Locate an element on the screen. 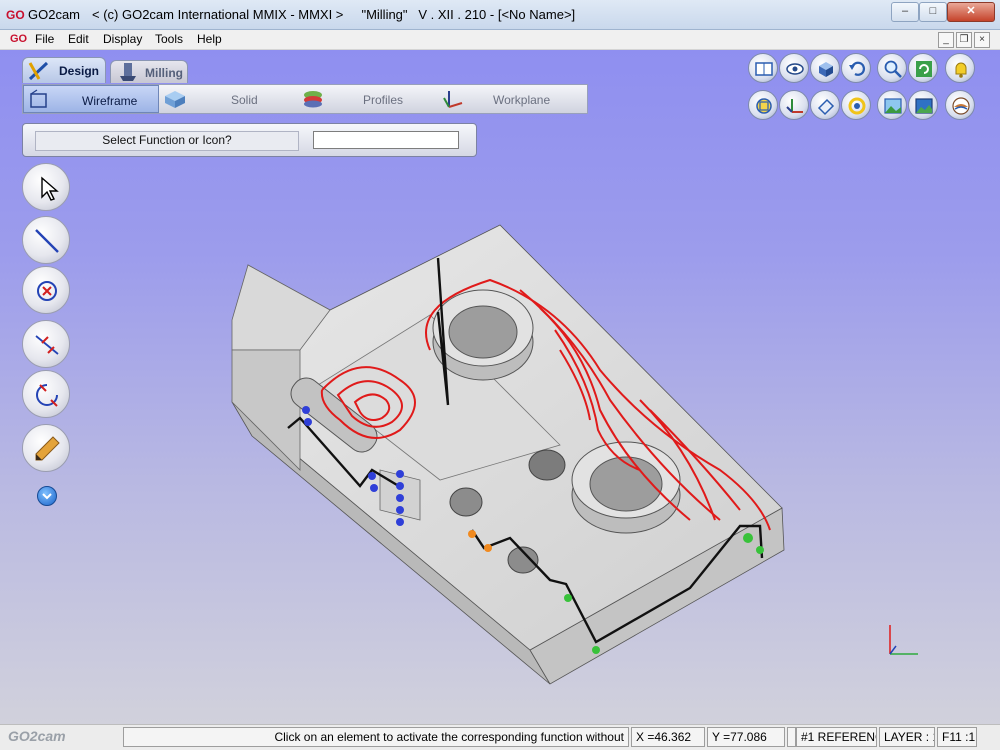 Image resolution: width=1000 pixels, height=750 pixels. status-reference: #1 REFERENCE is located at coordinates (836, 737).